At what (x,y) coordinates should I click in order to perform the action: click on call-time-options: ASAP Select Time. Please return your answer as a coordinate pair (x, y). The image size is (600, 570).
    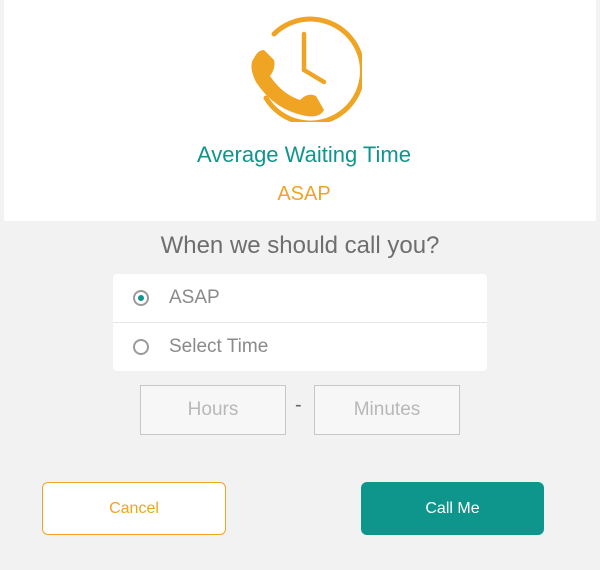
    Looking at the image, I should click on (300, 322).